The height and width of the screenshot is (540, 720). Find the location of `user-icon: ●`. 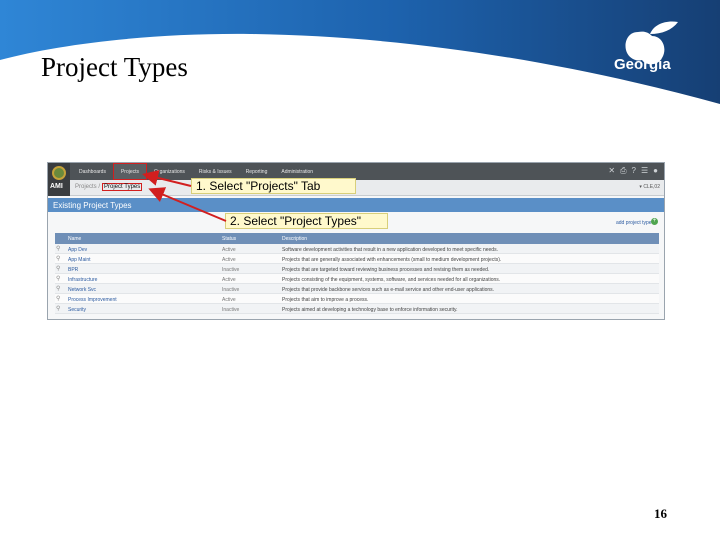

user-icon: ● is located at coordinates (655, 171).